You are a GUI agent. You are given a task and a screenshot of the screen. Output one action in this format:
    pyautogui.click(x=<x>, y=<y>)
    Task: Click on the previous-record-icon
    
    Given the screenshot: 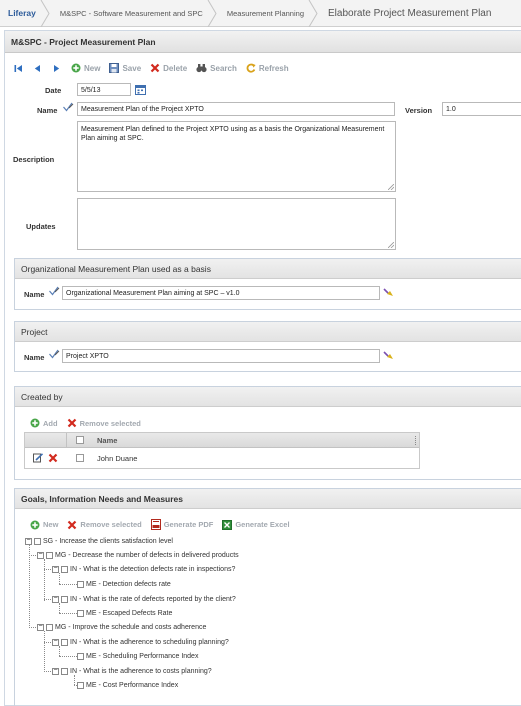 What is the action you would take?
    pyautogui.click(x=37, y=68)
    